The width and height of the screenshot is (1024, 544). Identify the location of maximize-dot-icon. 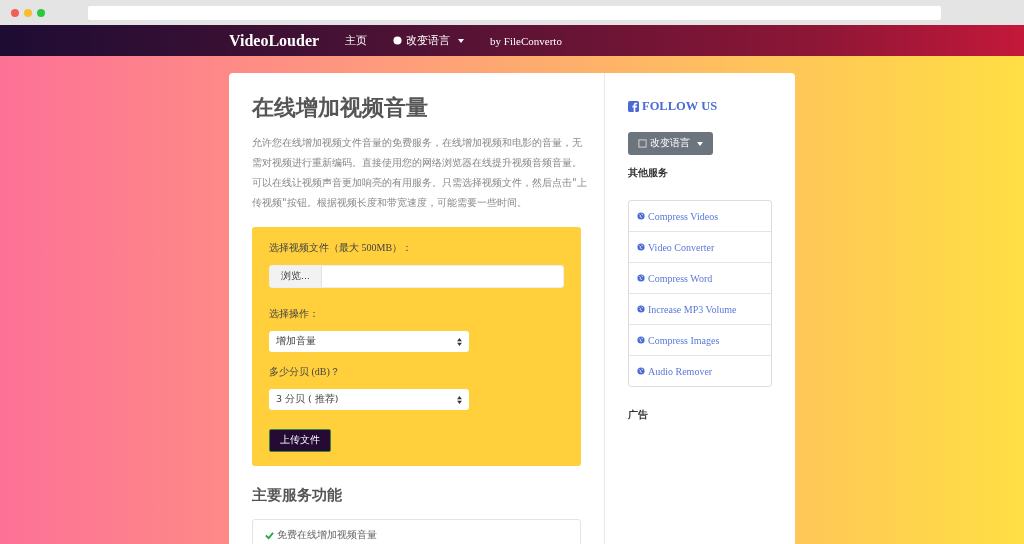
(41, 12).